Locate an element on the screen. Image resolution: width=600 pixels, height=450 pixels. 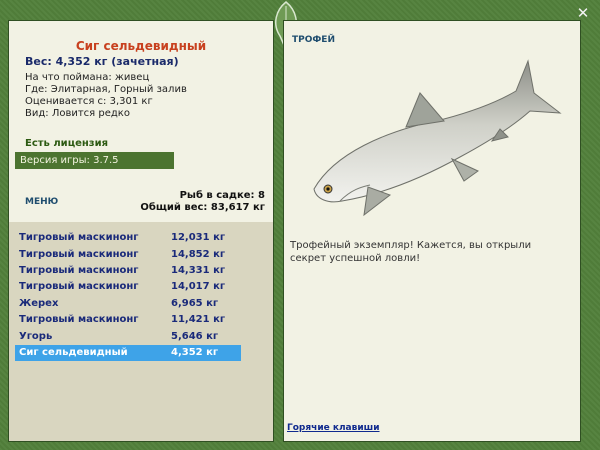
total-weight: Общий вес: 83,617 кг is located at coordinates (202, 207).